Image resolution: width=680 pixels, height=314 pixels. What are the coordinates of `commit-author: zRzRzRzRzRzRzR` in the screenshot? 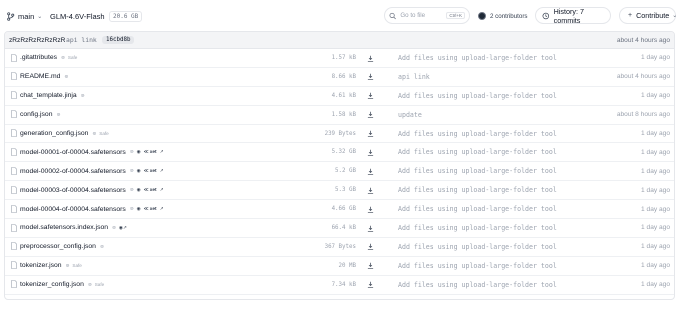 It's located at (37, 40).